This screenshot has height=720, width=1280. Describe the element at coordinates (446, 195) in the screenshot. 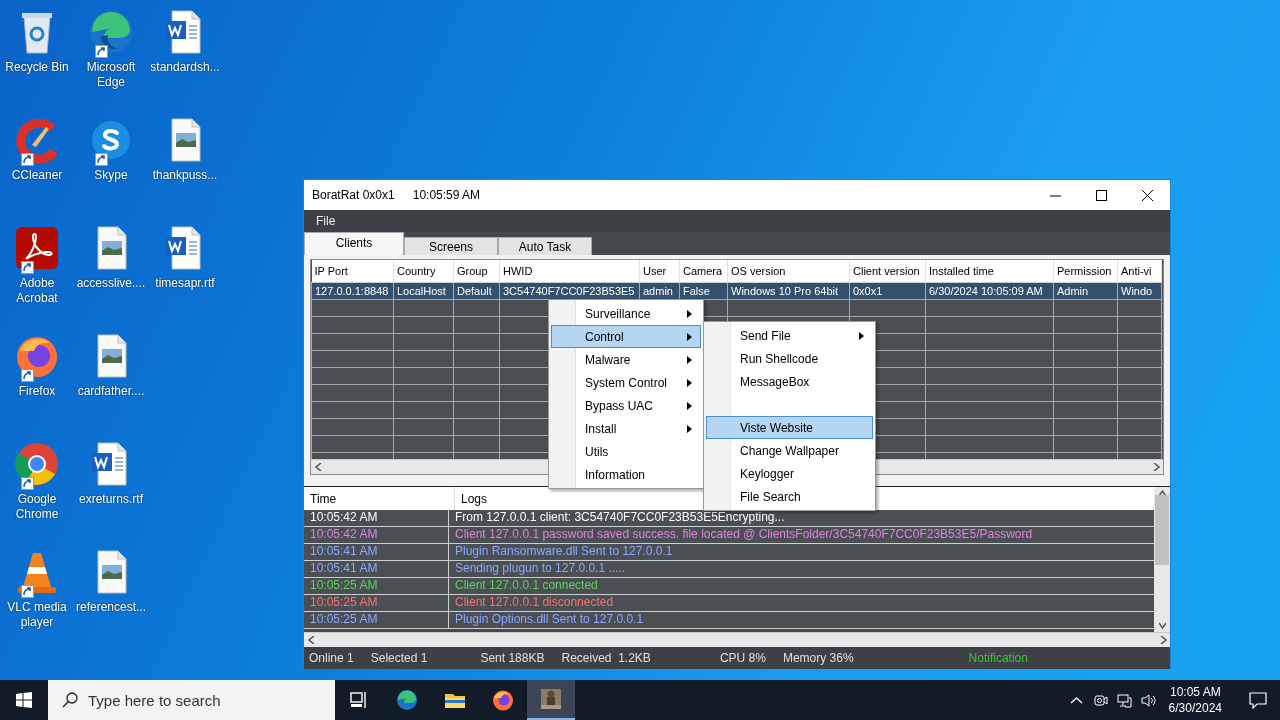

I see `title-clock: 10:05:59 AM` at that location.